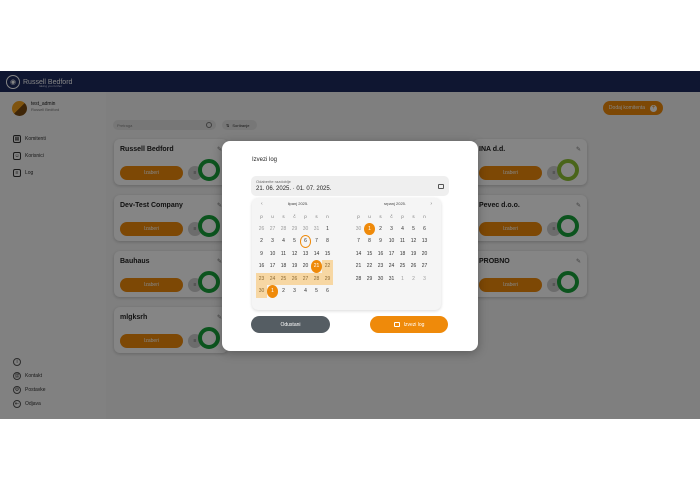 This screenshot has width=700, height=500. I want to click on cancel-button: Odustani, so click(290, 324).